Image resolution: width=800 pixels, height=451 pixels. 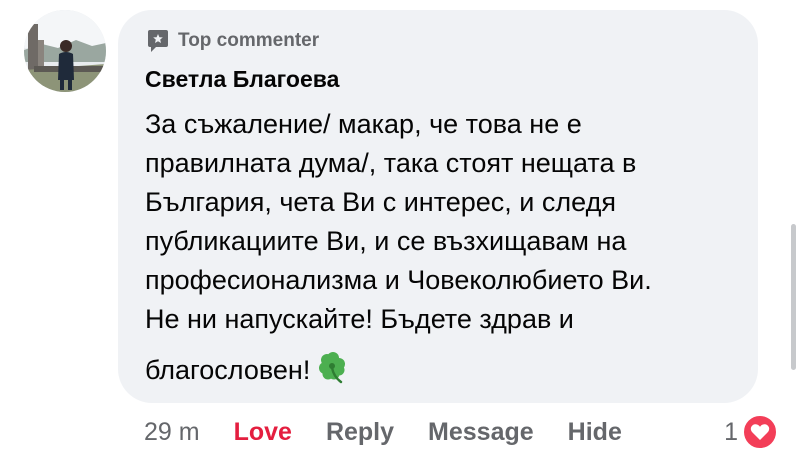 I want to click on comment-actions: 29 m Love Reply Message Hide, so click(x=400, y=432).